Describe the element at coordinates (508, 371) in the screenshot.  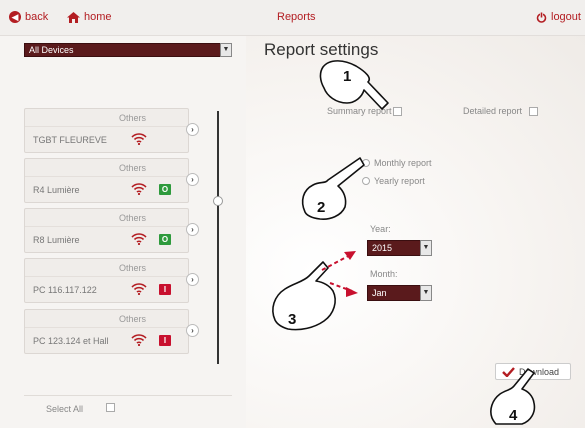
I see `checkmark-icon` at that location.